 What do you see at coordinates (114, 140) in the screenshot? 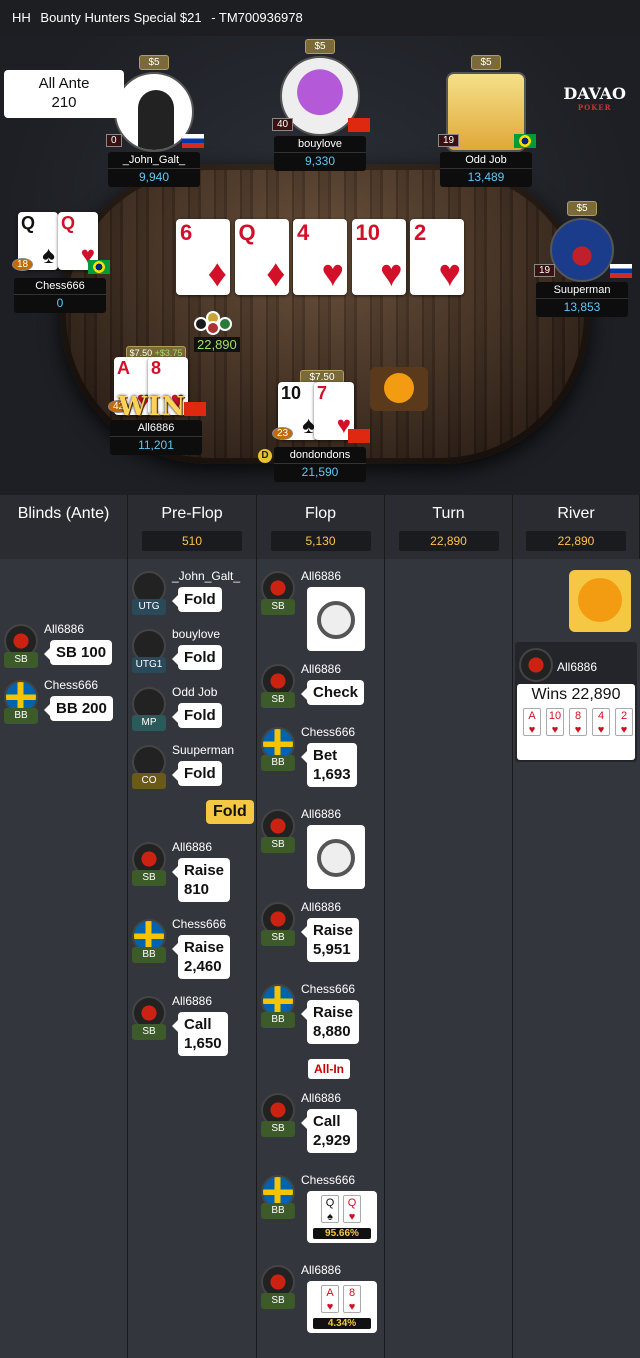
I see `level-badge: 0` at bounding box center [114, 140].